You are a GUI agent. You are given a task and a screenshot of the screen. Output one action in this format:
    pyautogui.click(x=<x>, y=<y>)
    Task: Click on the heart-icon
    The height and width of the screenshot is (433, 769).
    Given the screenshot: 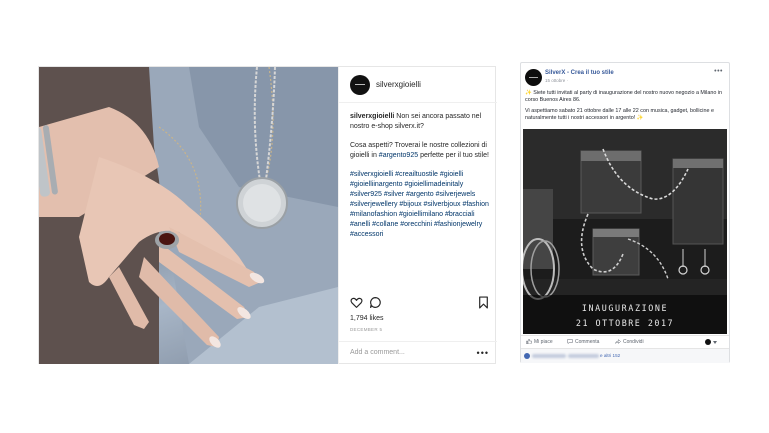 What is the action you would take?
    pyautogui.click(x=356, y=302)
    